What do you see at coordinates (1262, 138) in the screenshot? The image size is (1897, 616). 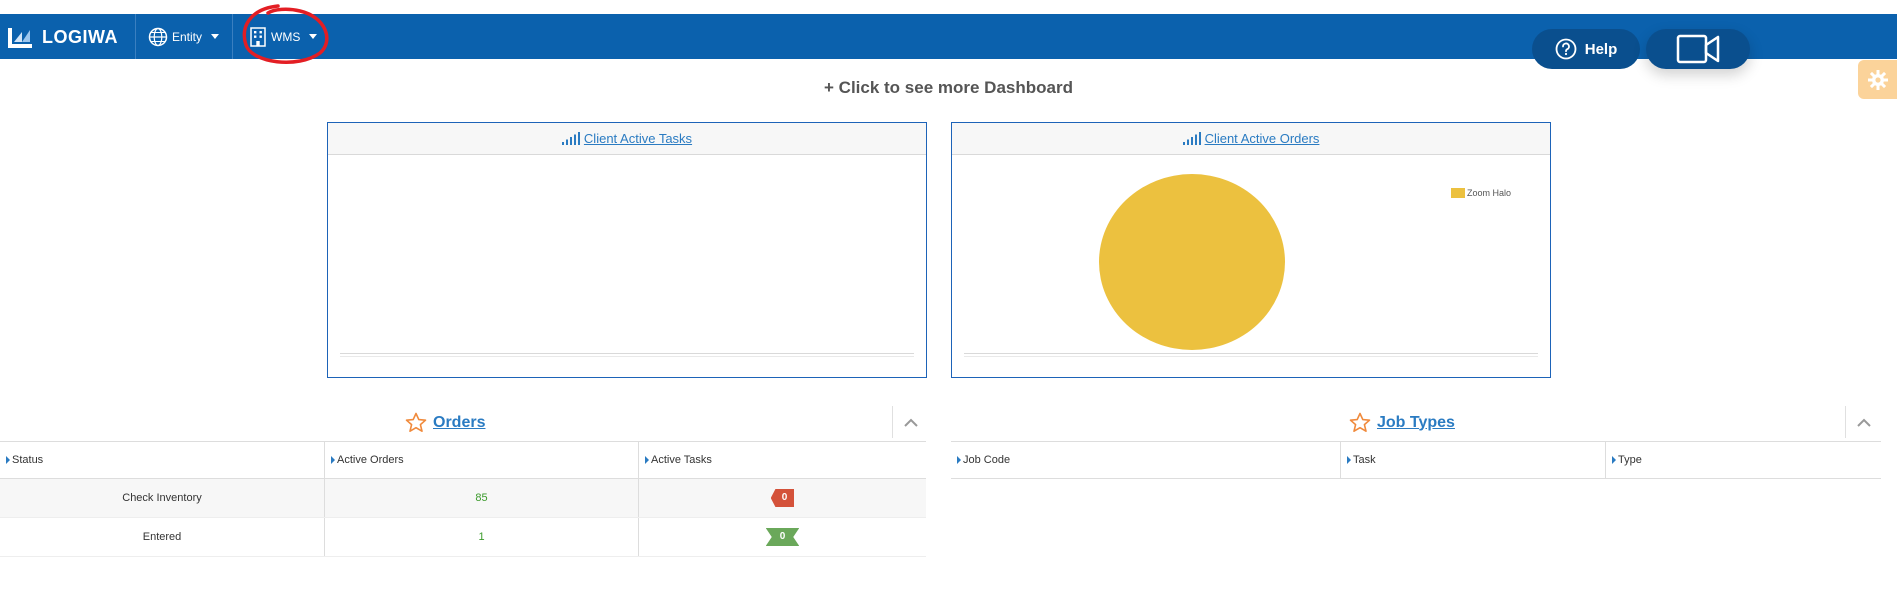 I see `panel-title-orders: Client Active Orders` at bounding box center [1262, 138].